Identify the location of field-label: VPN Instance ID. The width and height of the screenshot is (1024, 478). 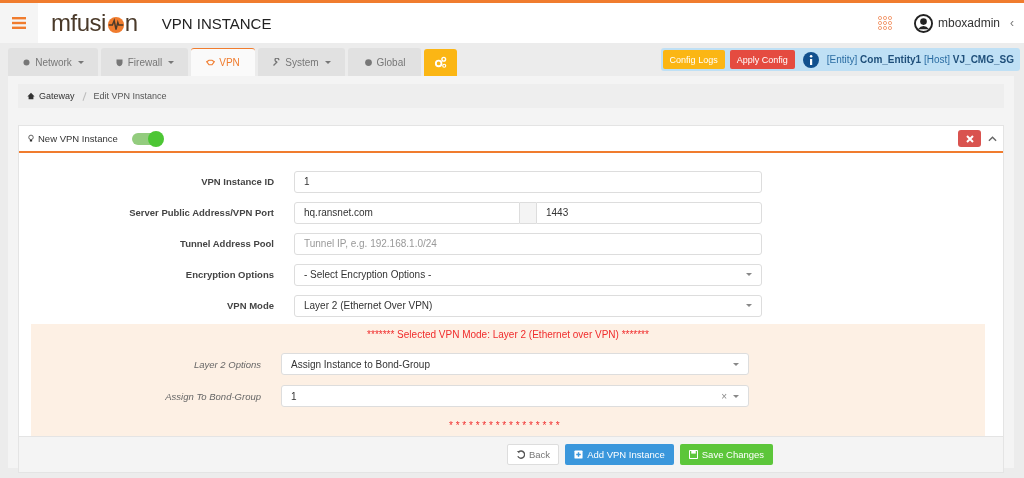
(237, 181).